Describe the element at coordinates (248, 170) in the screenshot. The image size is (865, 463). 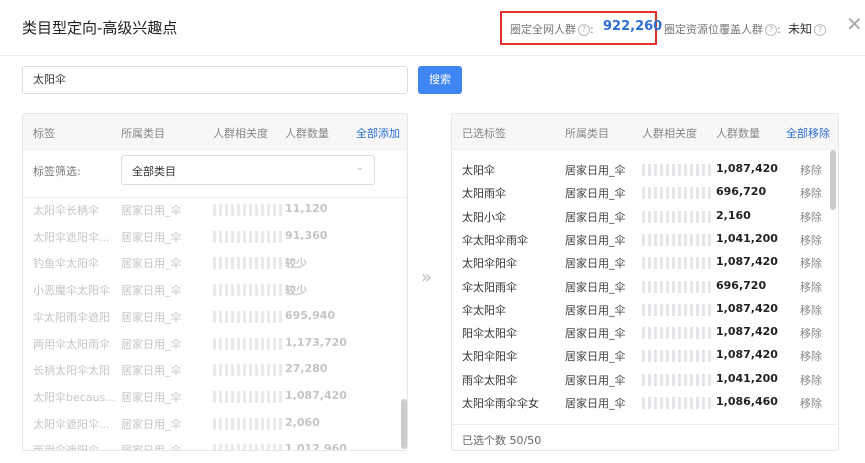
I see `category-filter-select: 全部类目 ⌄` at that location.